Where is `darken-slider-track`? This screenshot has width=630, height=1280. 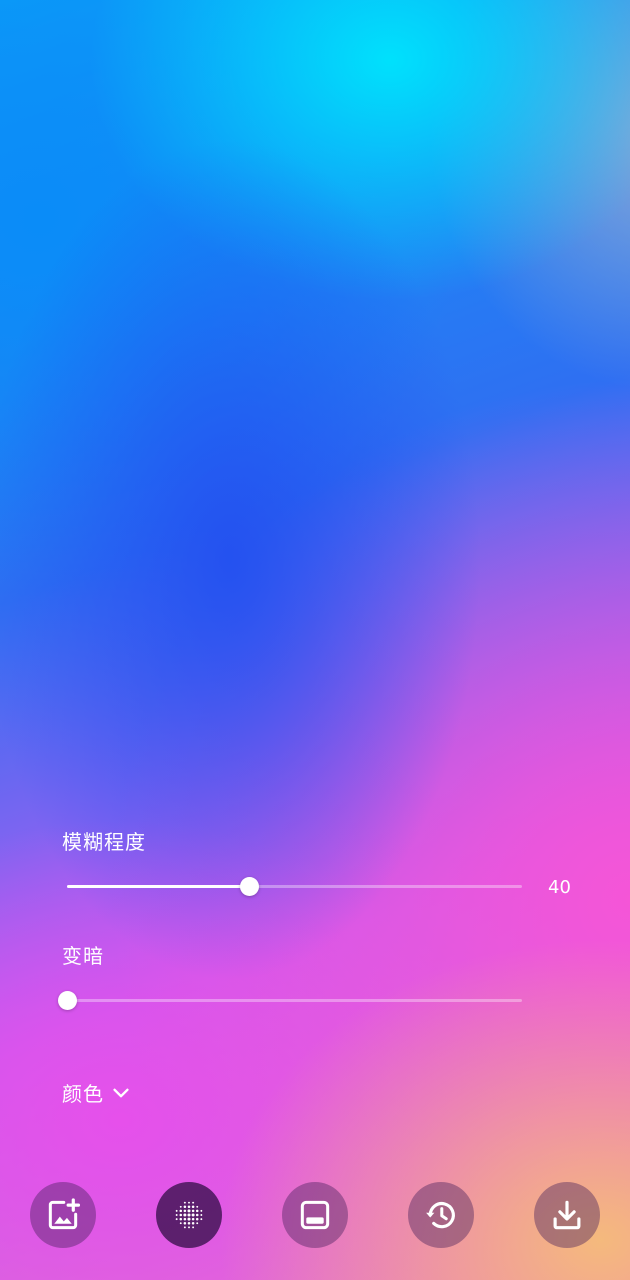 darken-slider-track is located at coordinates (294, 1000).